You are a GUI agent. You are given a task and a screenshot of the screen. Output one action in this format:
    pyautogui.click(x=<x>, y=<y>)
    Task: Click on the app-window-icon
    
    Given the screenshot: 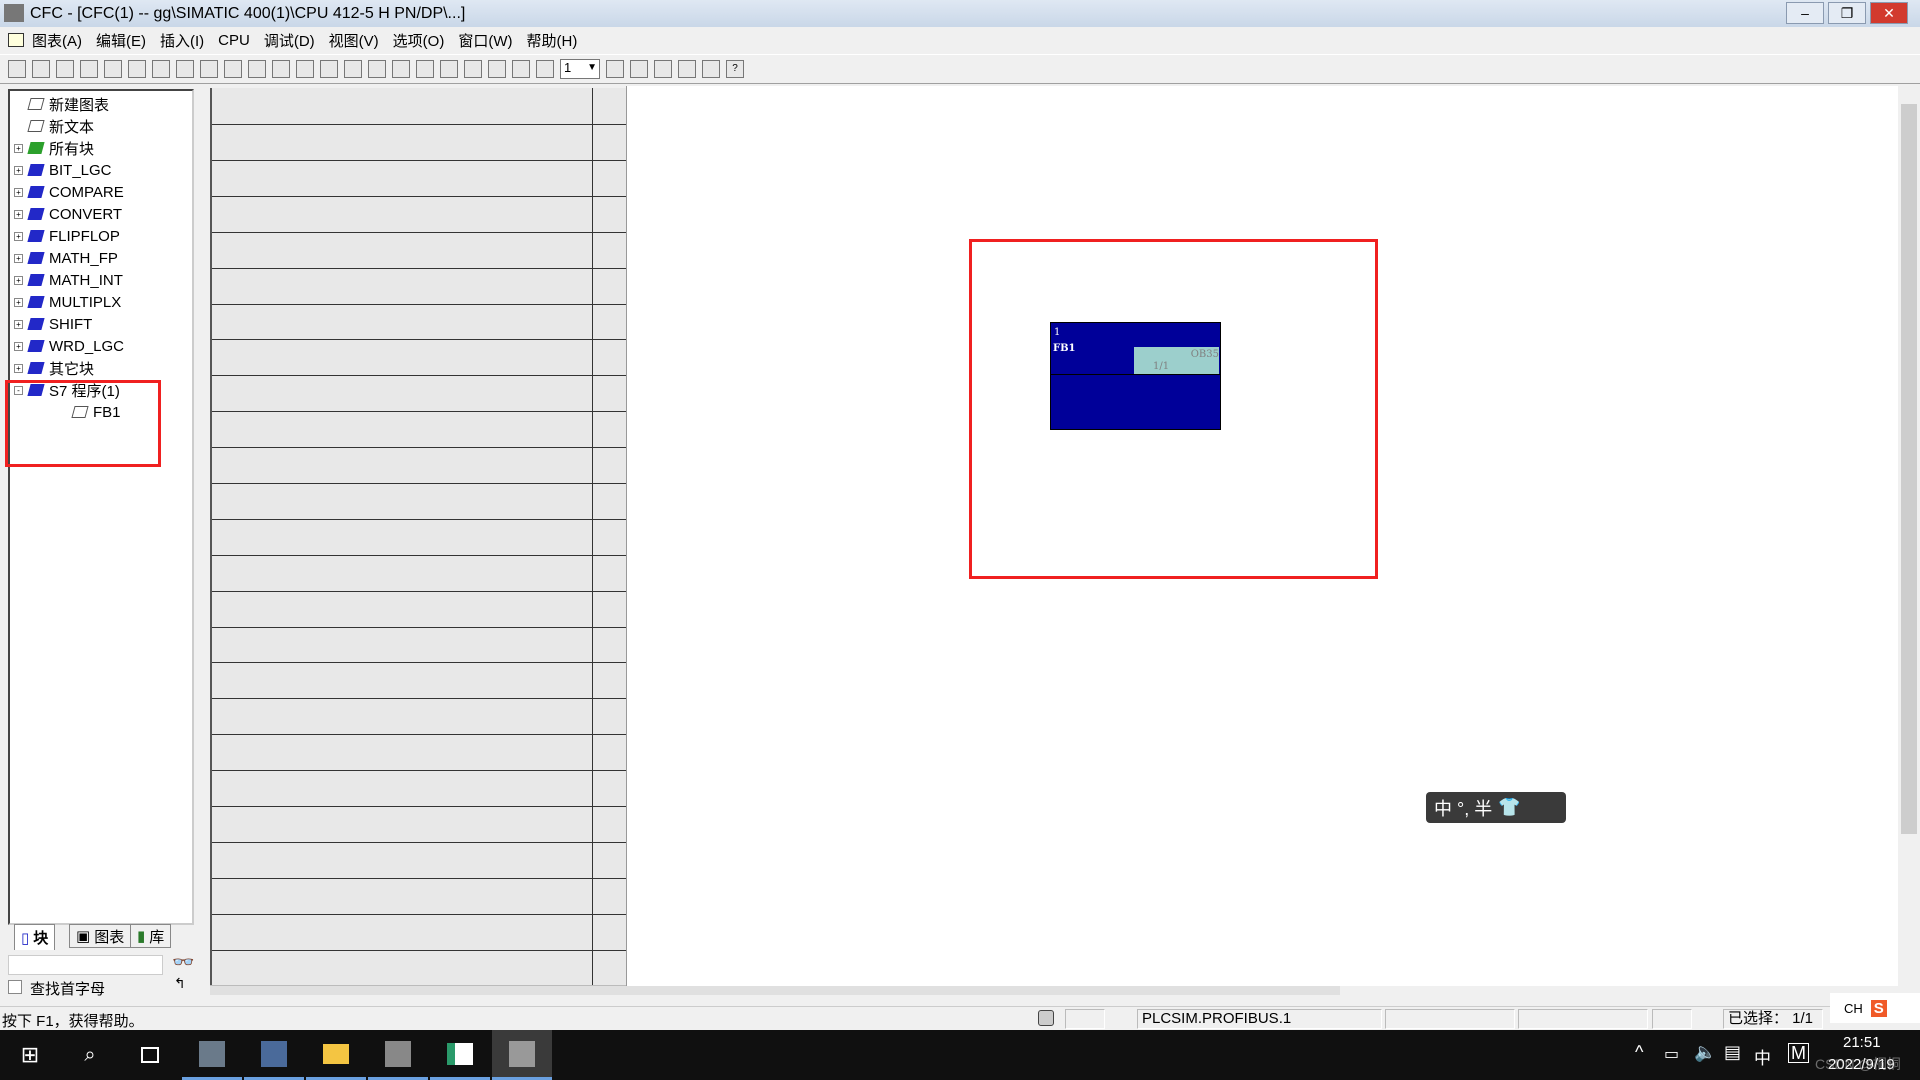 What is the action you would take?
    pyautogui.click(x=460, y=1053)
    